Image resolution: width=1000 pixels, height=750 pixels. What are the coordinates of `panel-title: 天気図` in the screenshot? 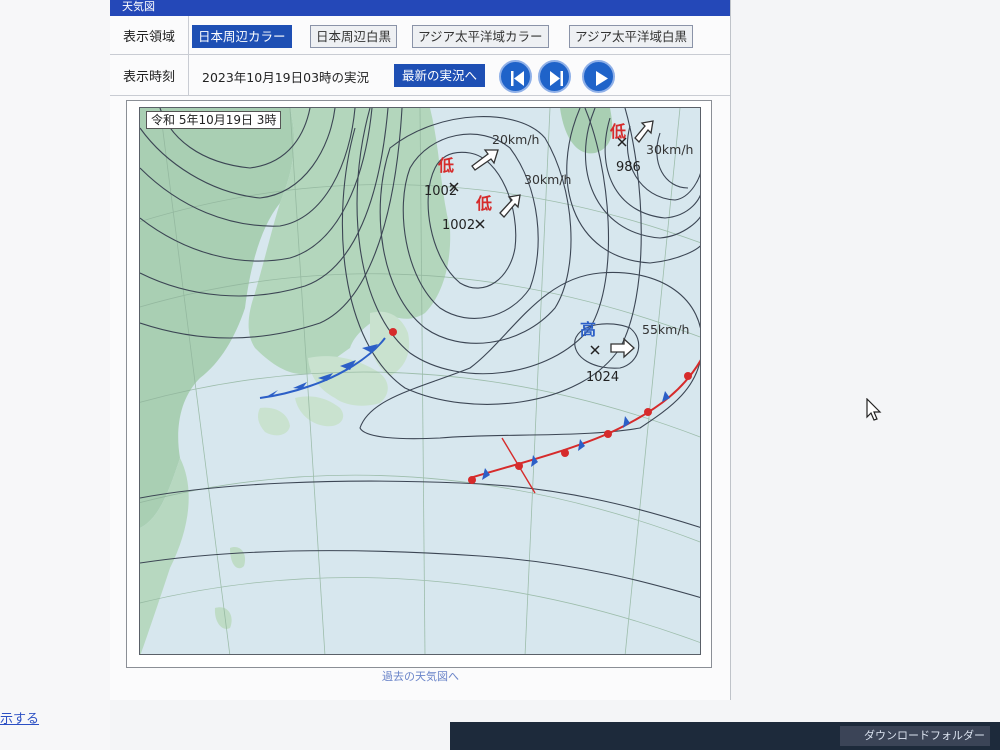 It's located at (420, 8).